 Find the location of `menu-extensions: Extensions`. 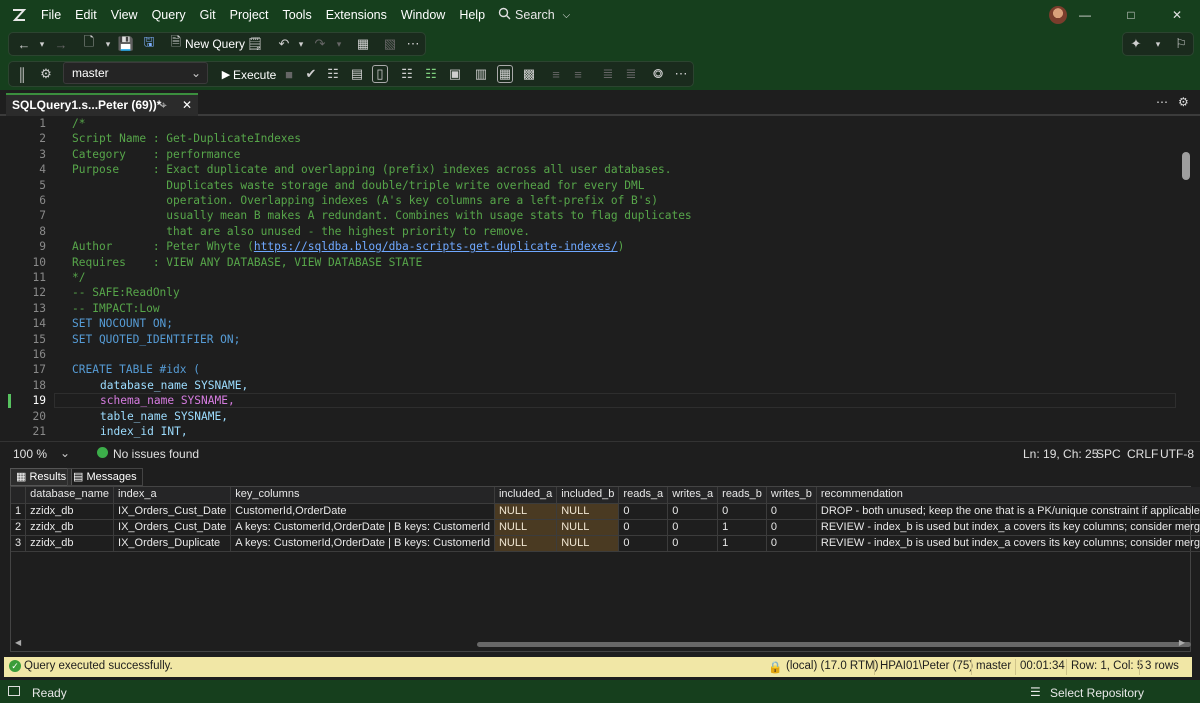

menu-extensions: Extensions is located at coordinates (356, 15).